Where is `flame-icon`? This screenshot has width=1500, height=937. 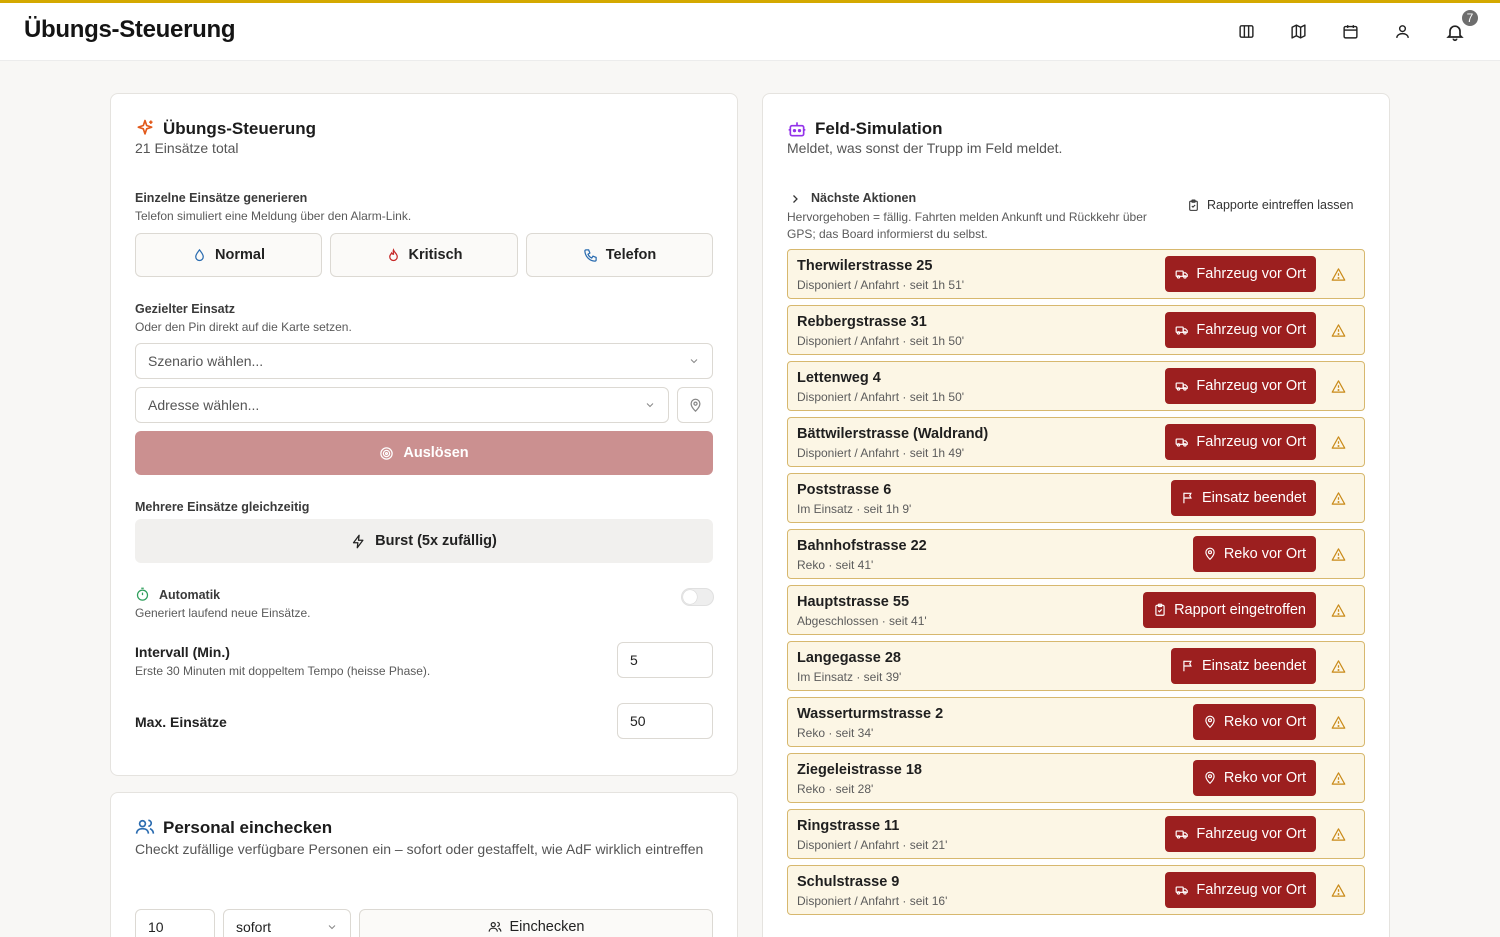 flame-icon is located at coordinates (393, 255).